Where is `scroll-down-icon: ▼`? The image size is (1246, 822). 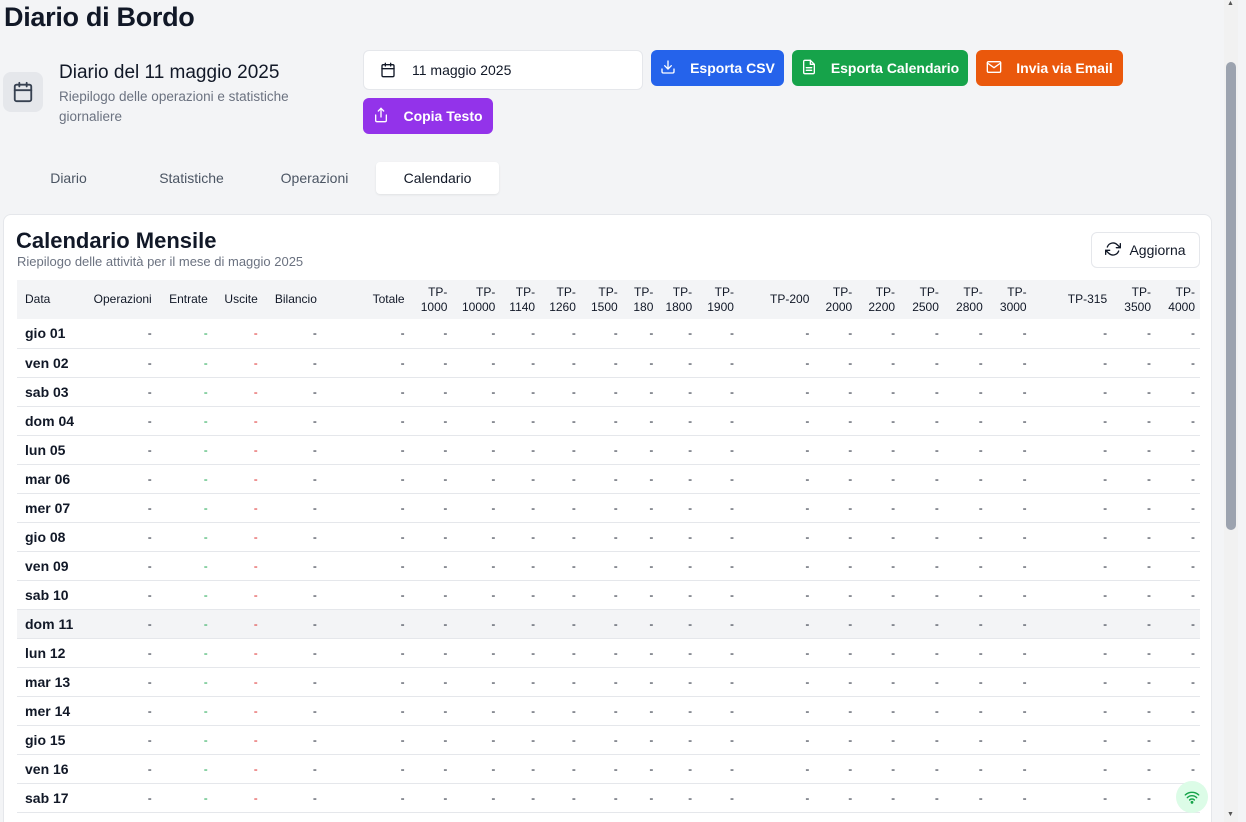
scroll-down-icon: ▼ is located at coordinates (1230, 814).